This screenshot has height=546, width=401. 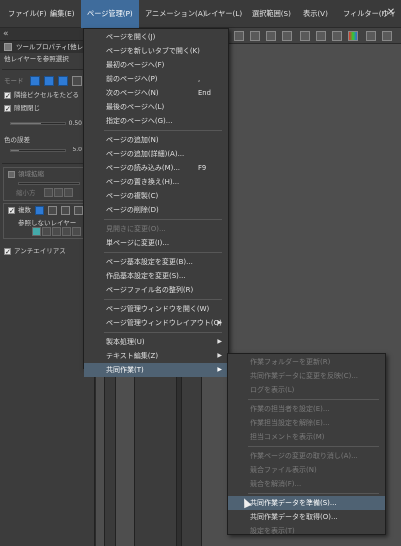 I want to click on menu-item: ページを新しいタブで開く(K), so click(x=156, y=51).